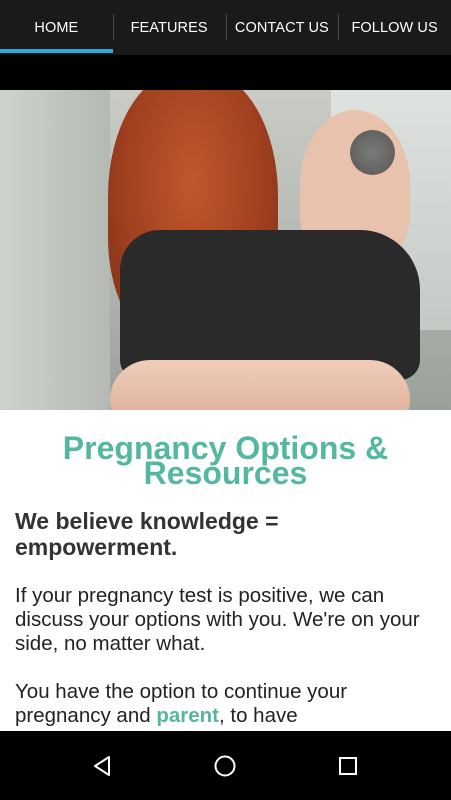 The width and height of the screenshot is (451, 800). I want to click on active-tab-indicator, so click(56, 51).